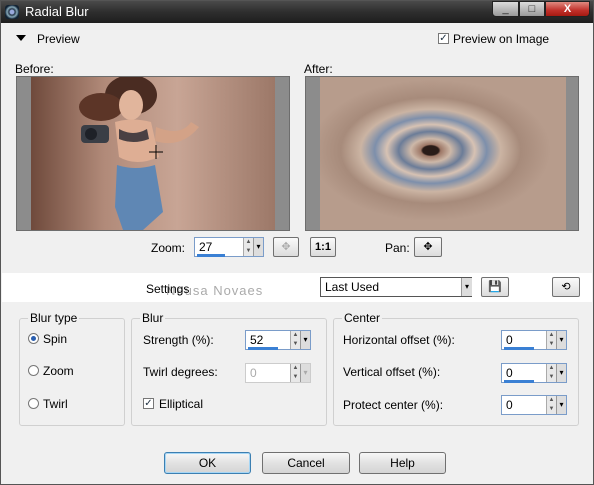  What do you see at coordinates (58, 371) in the screenshot?
I see `zoom-radio-label: Zoom` at bounding box center [58, 371].